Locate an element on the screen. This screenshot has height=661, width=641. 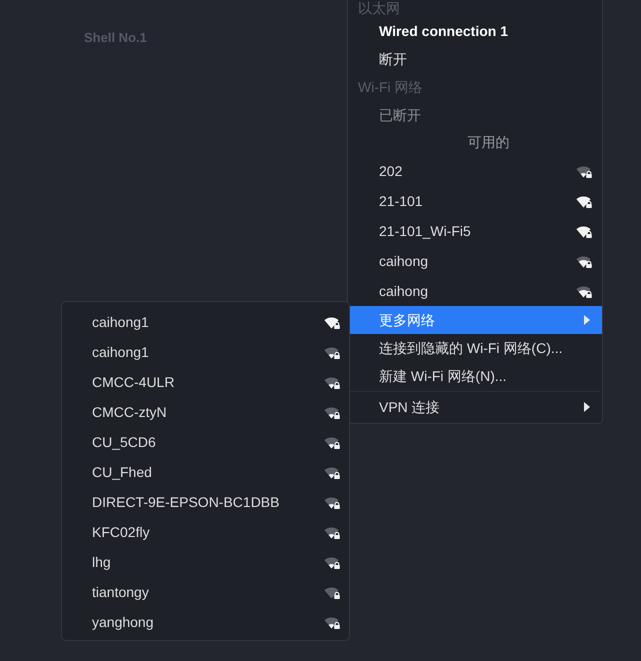
network-item: tiantongy is located at coordinates (205, 592).